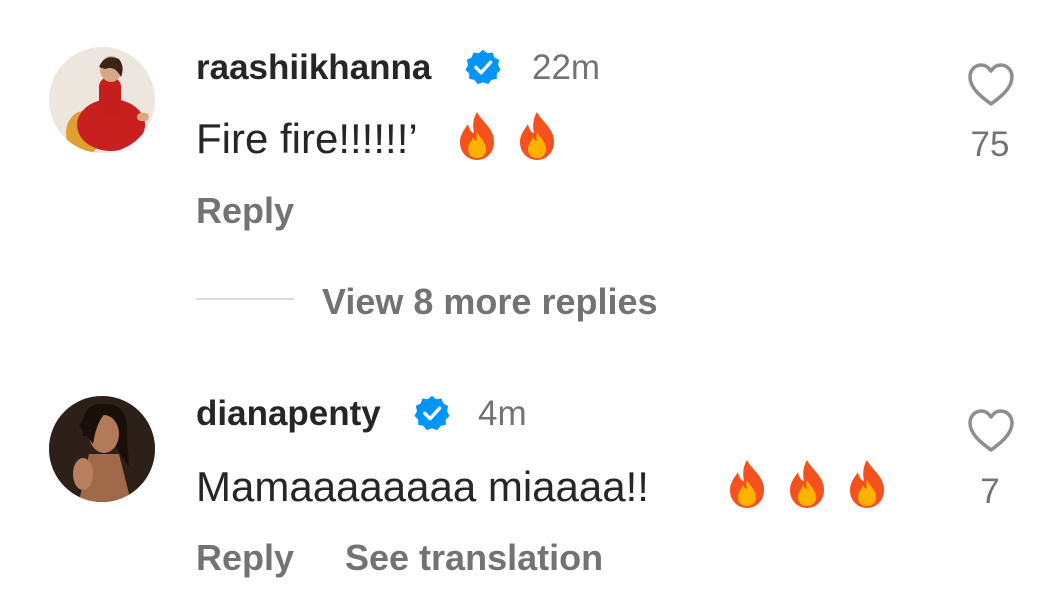  I want to click on divider, so click(245, 299).